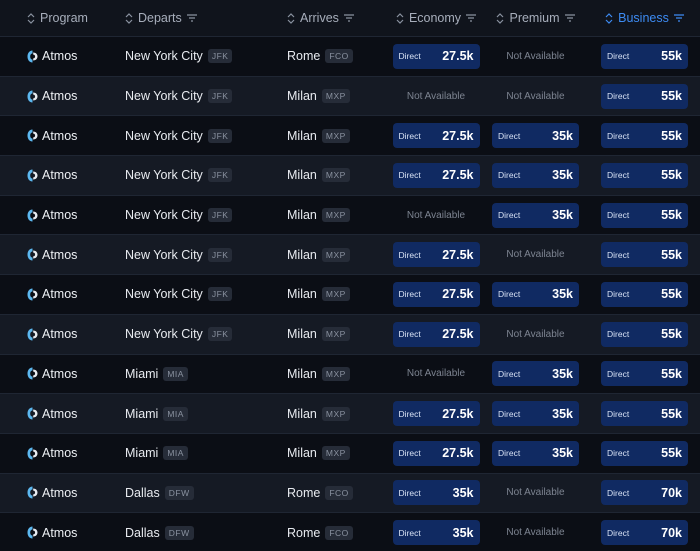 The image size is (700, 551). What do you see at coordinates (220, 135) in the screenshot?
I see `departure-airport-code: JFK` at bounding box center [220, 135].